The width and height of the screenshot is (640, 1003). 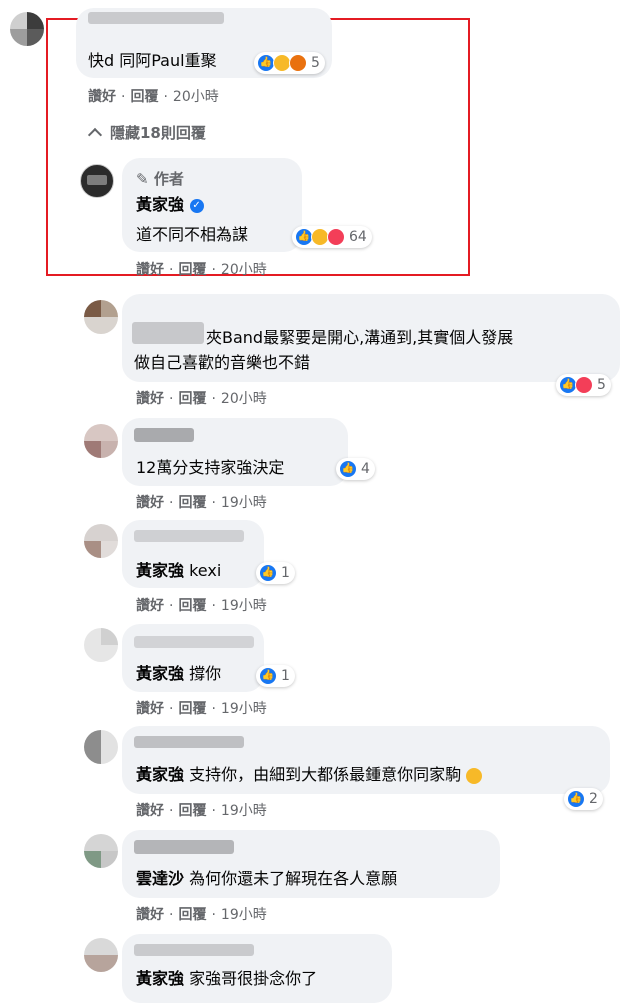 I want to click on mention-link: 雲達沙, so click(x=160, y=878).